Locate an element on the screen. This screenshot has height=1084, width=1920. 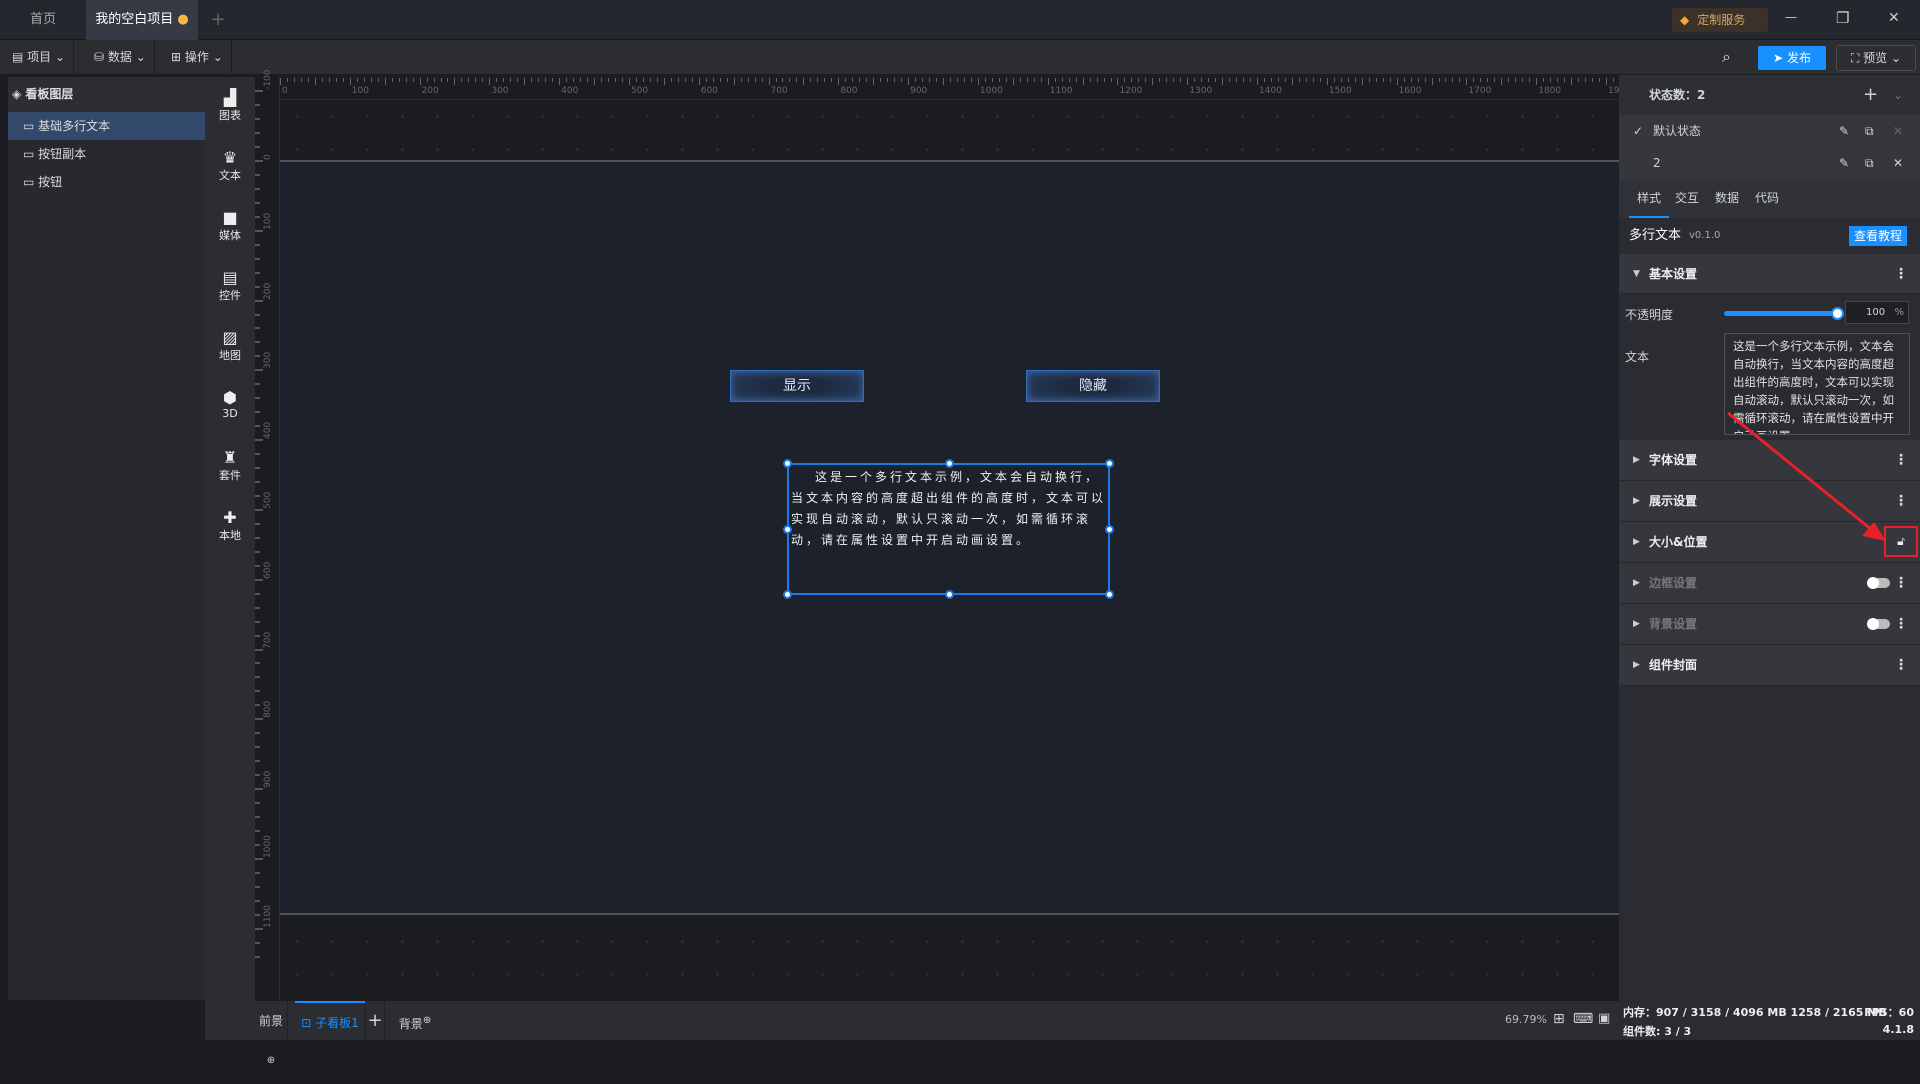
keyboard-icon: ⌨ is located at coordinates (1583, 1019).